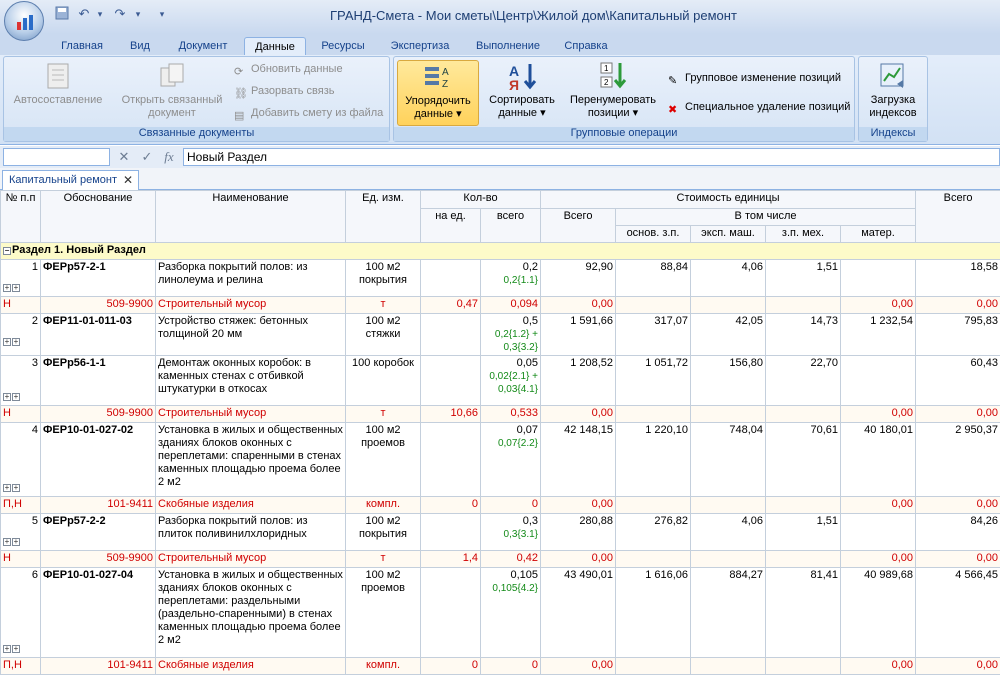 The height and width of the screenshot is (675, 1000). Describe the element at coordinates (653, 532) in the screenshot. I see `cell-zp: 276,82` at that location.